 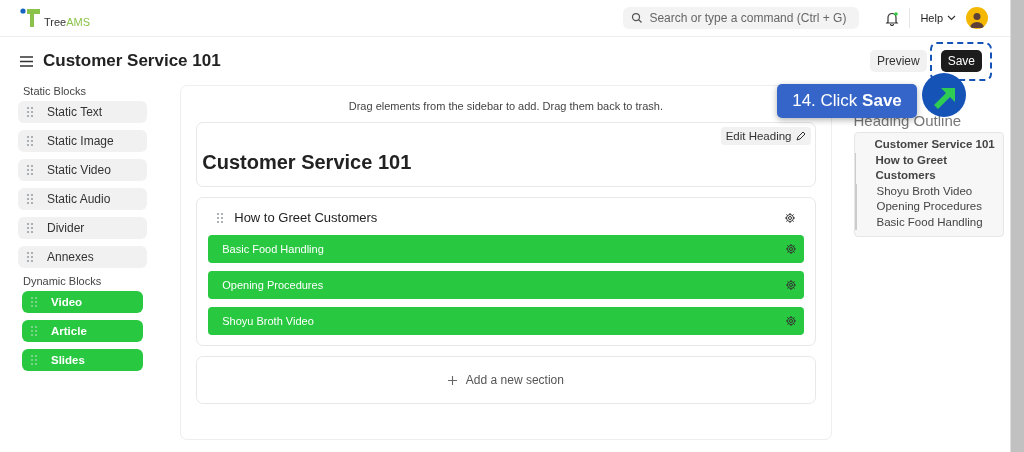 I want to click on block-label: Static Audio, so click(x=79, y=199).